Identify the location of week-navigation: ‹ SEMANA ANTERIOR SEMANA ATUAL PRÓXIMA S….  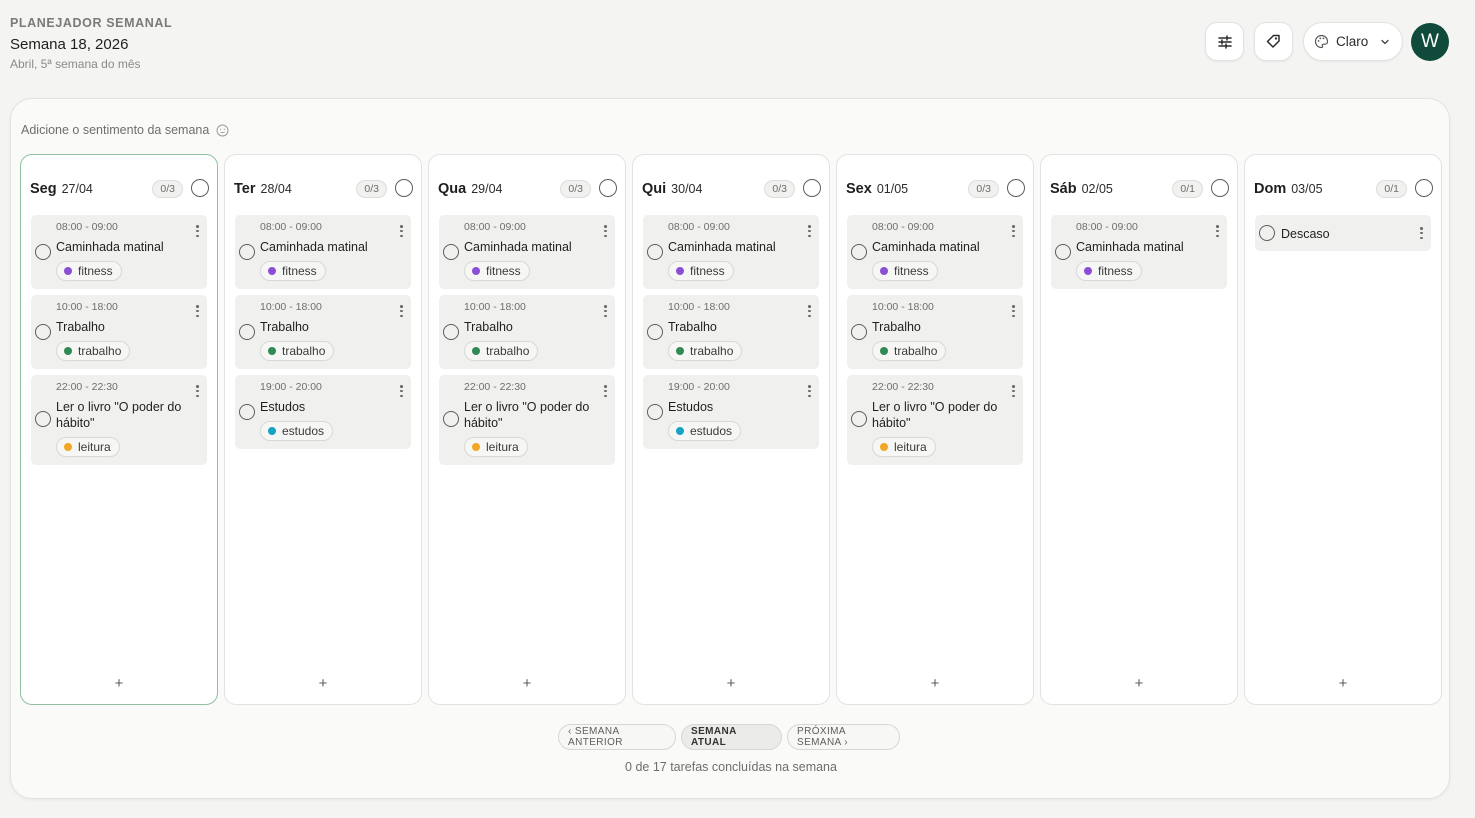
(729, 737).